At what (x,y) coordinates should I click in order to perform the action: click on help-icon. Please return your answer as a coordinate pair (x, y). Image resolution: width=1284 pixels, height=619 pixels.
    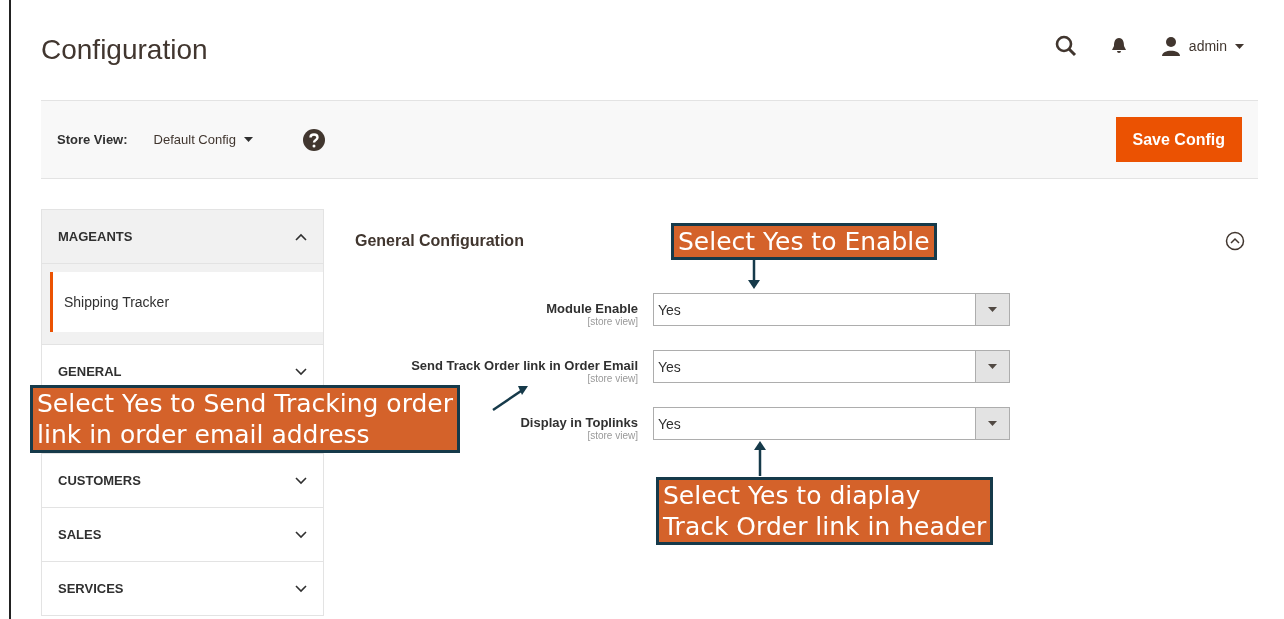
    Looking at the image, I should click on (313, 139).